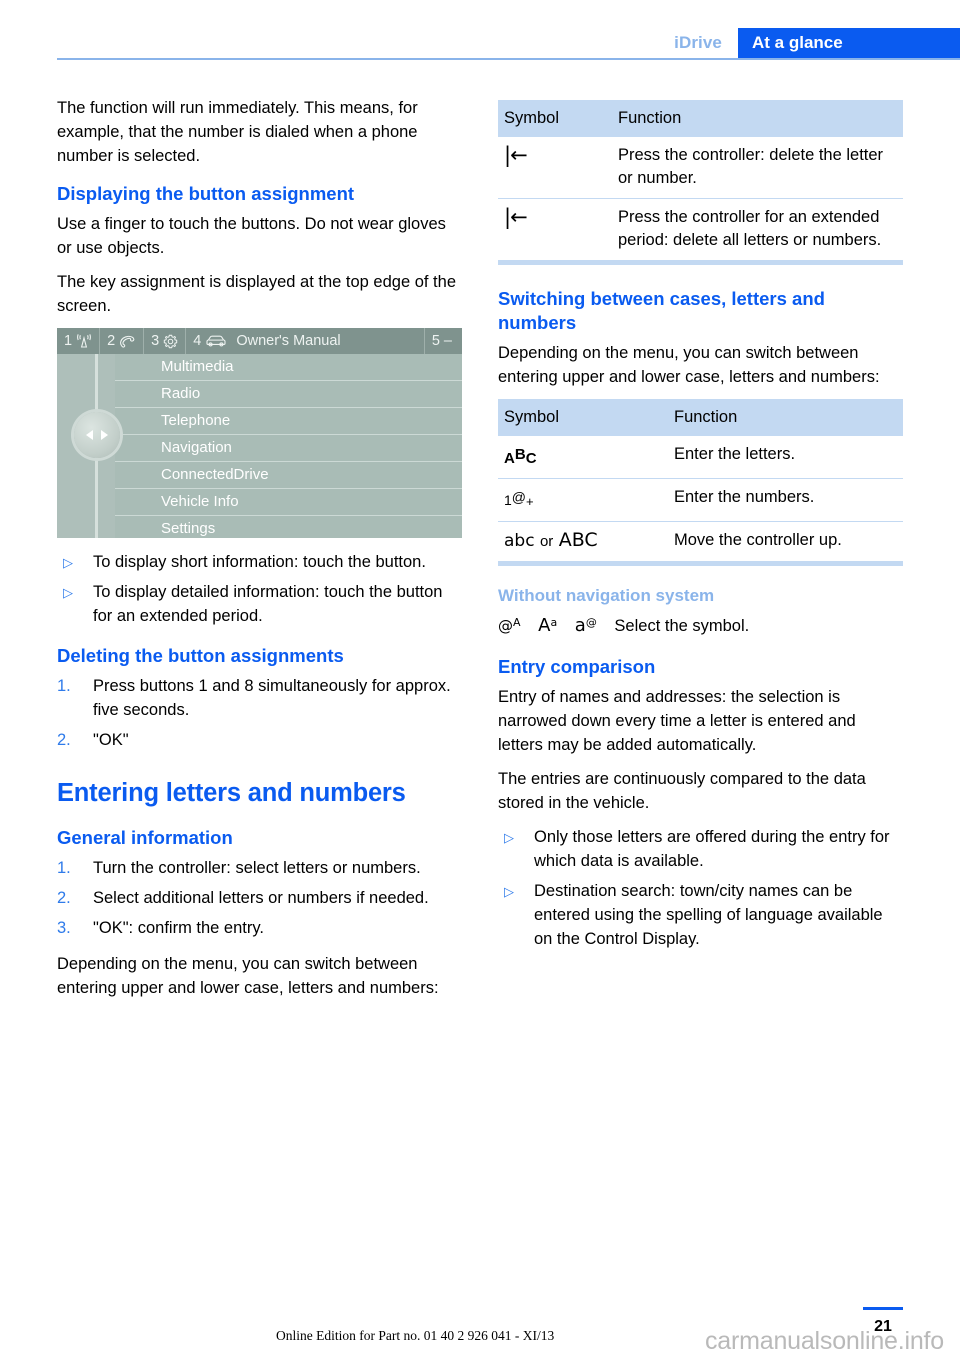  I want to click on numbers-icon: 1@+, so click(583, 500).